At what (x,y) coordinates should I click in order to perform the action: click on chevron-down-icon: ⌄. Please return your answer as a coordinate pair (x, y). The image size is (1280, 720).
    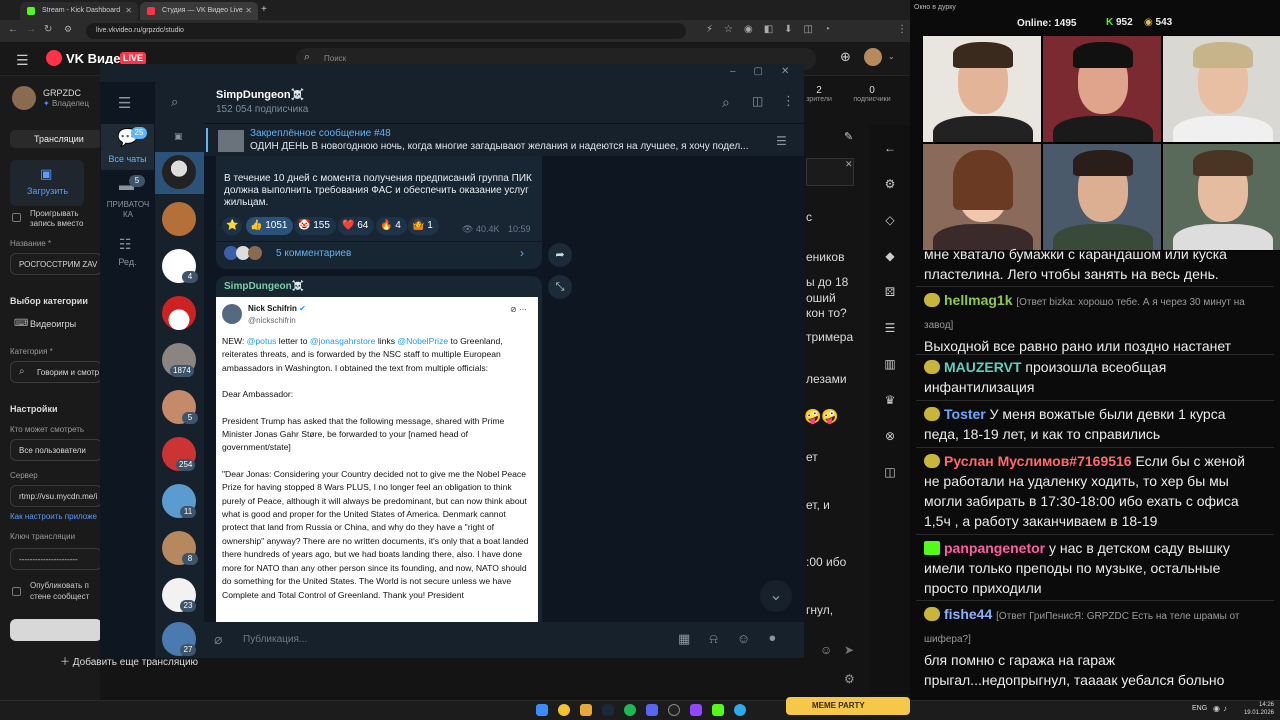
    Looking at the image, I should click on (891, 56).